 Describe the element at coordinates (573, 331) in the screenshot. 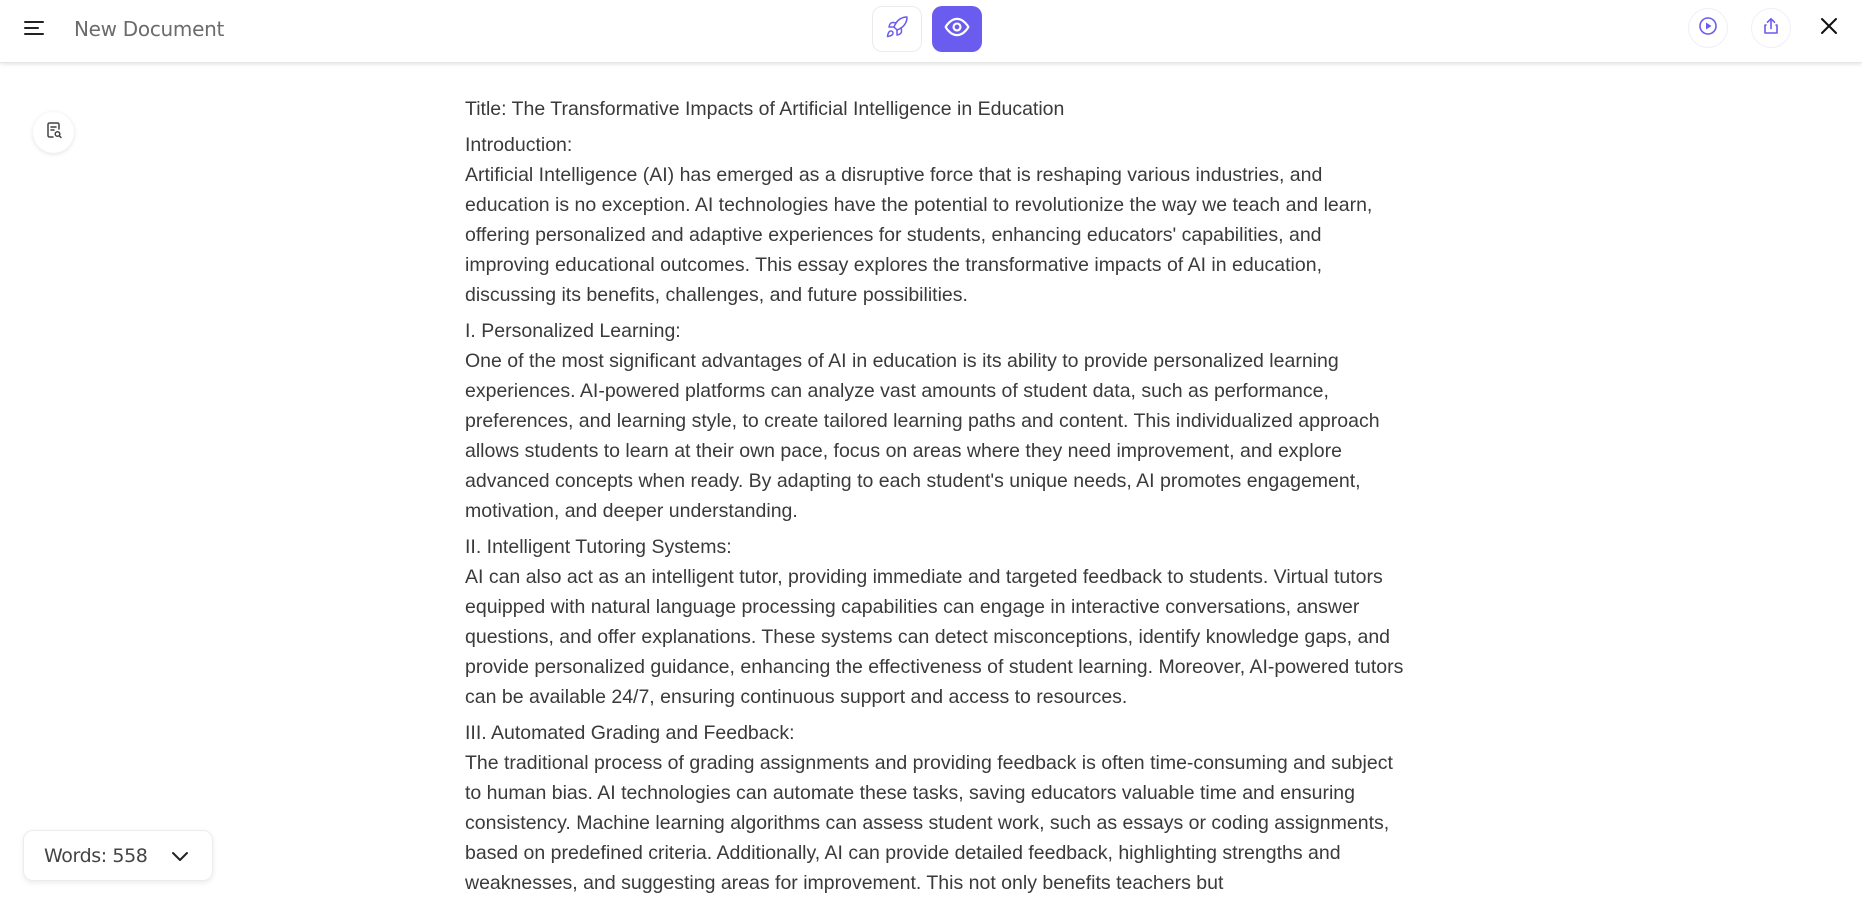

I see `section-heading: I. Personalized Learning:` at that location.